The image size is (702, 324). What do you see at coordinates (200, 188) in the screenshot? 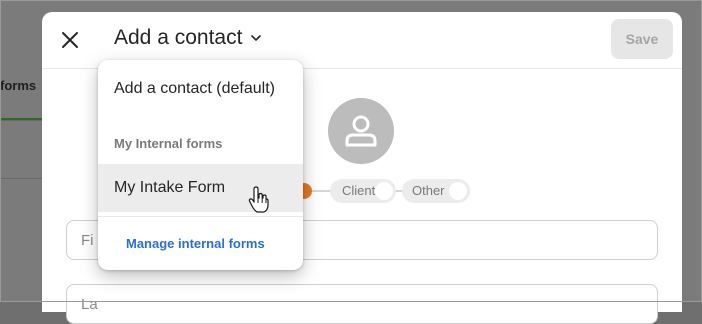
I see `menu-item-intake-form: My Intake Form` at bounding box center [200, 188].